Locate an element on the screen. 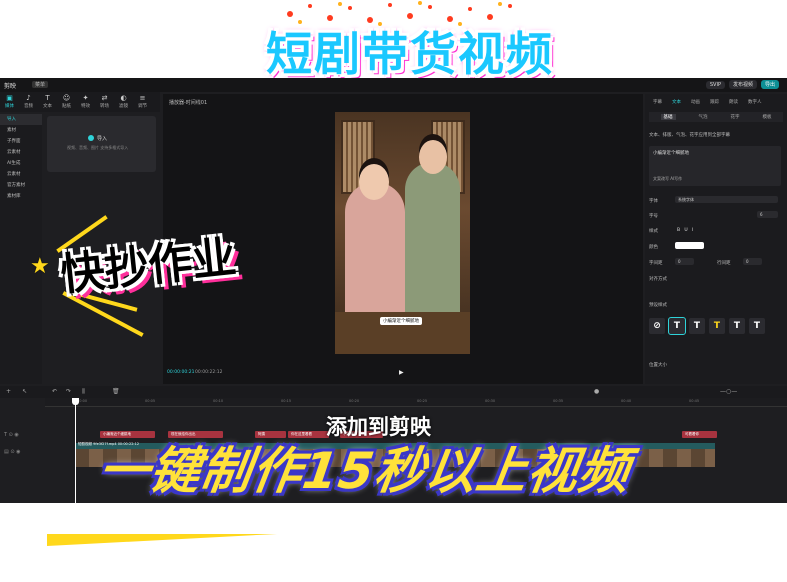  sidenav-item: 官方素材 is located at coordinates (21, 185).